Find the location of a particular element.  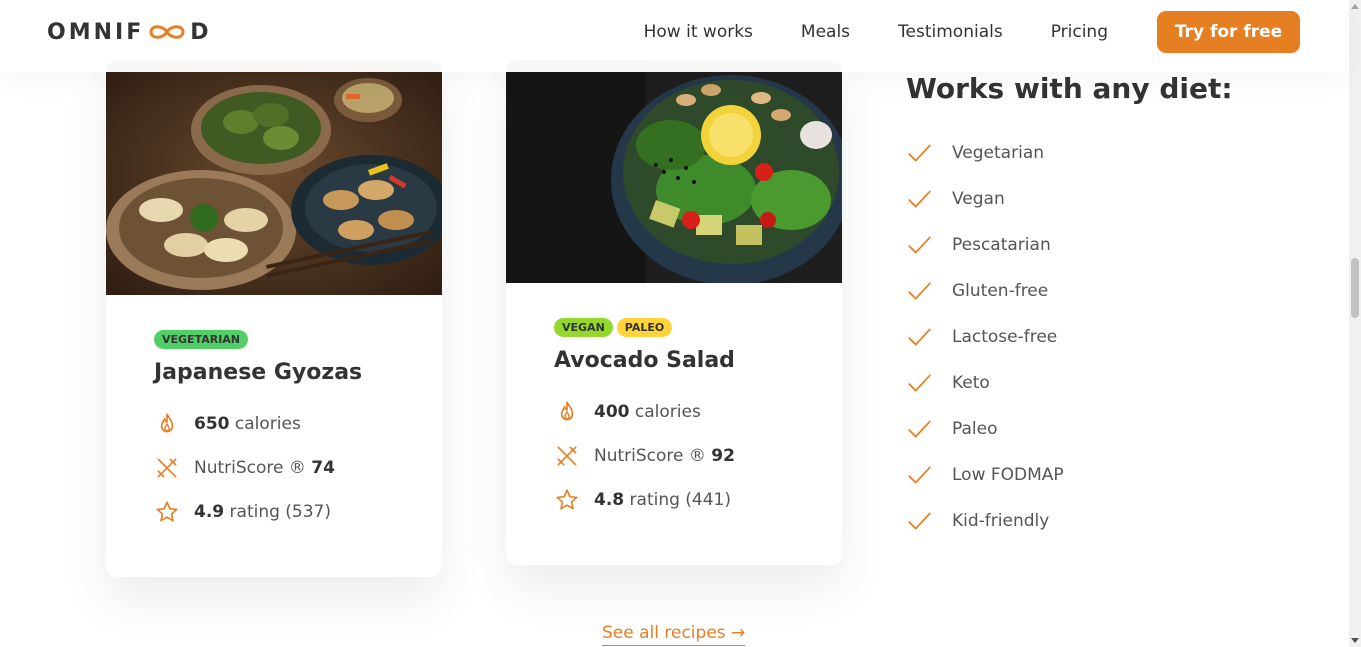

meal-rating: 4.9 rating (537) is located at coordinates (274, 512).